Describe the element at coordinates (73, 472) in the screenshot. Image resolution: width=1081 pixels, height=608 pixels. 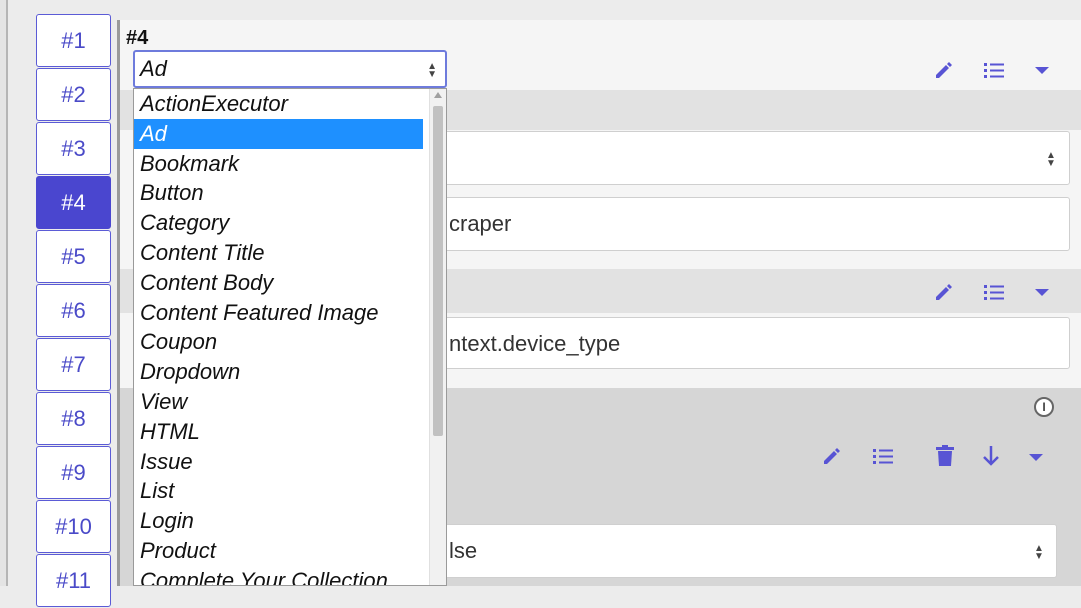
I see `tab-9: #9` at that location.